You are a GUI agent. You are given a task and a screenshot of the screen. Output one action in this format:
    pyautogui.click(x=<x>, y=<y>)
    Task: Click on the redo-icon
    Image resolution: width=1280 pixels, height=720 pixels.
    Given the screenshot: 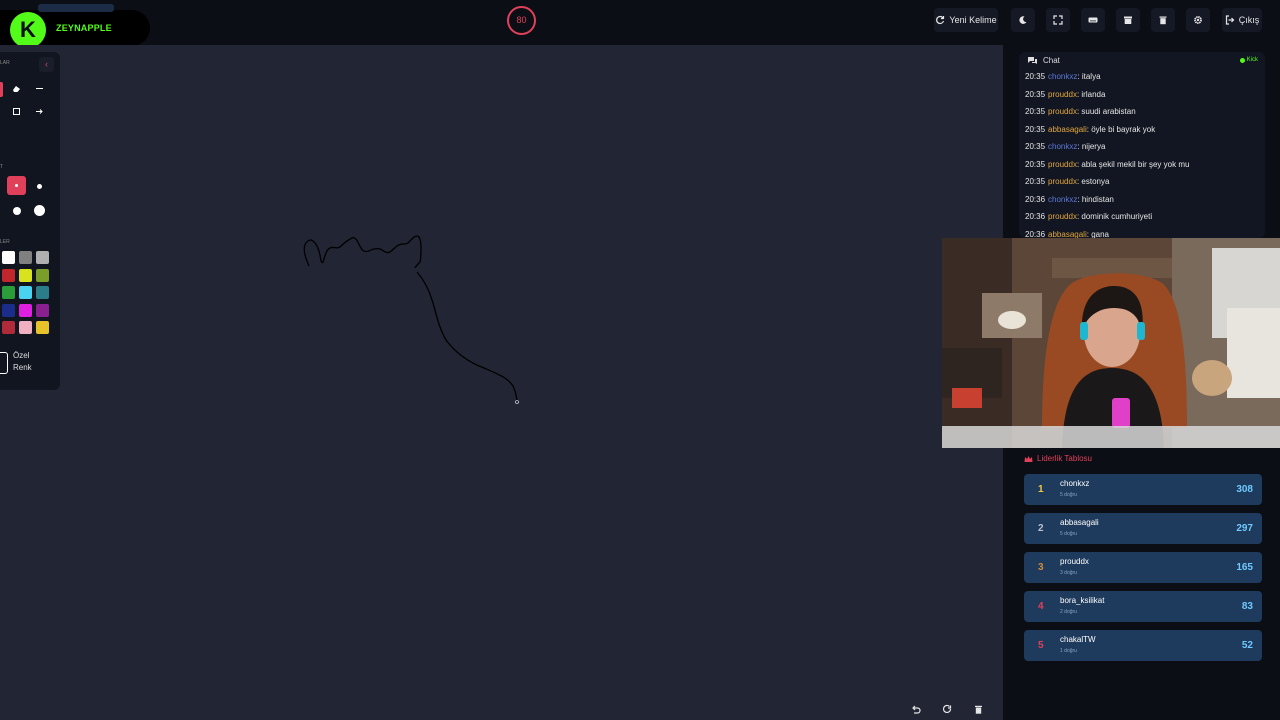 What is the action you would take?
    pyautogui.click(x=946, y=708)
    